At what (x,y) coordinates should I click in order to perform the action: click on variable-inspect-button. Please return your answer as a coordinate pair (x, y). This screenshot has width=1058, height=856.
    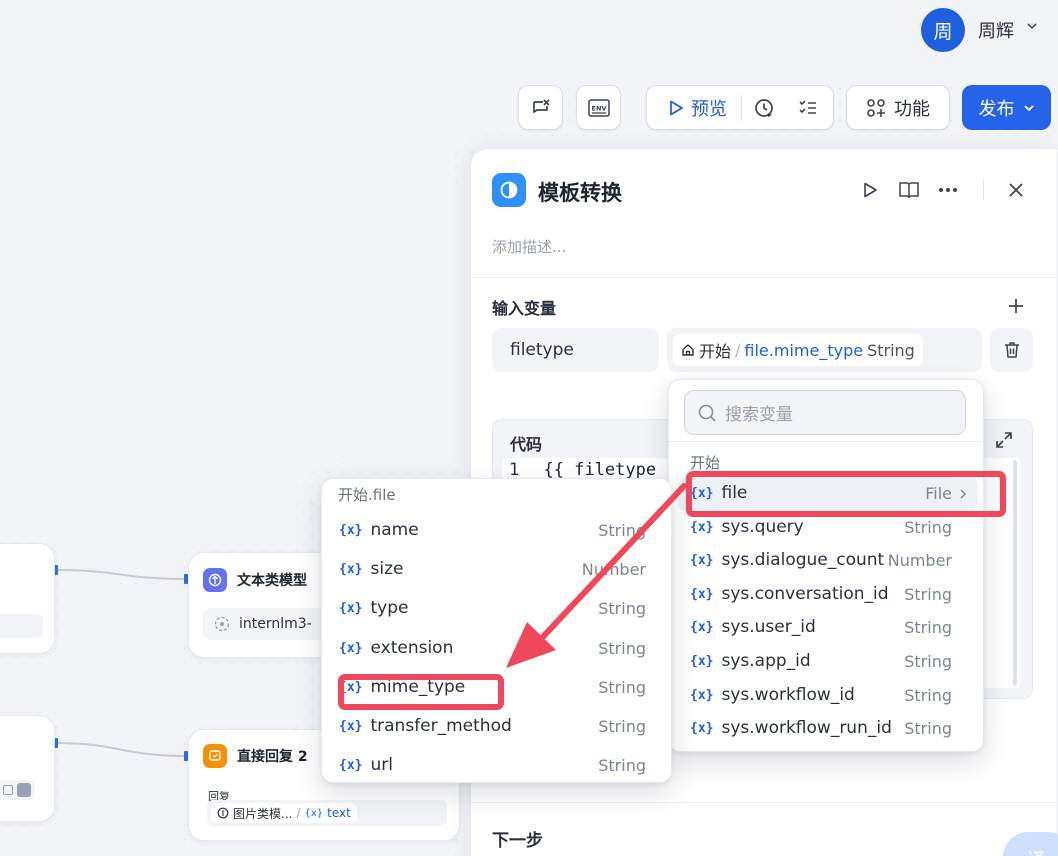
    Looking at the image, I should click on (540, 107).